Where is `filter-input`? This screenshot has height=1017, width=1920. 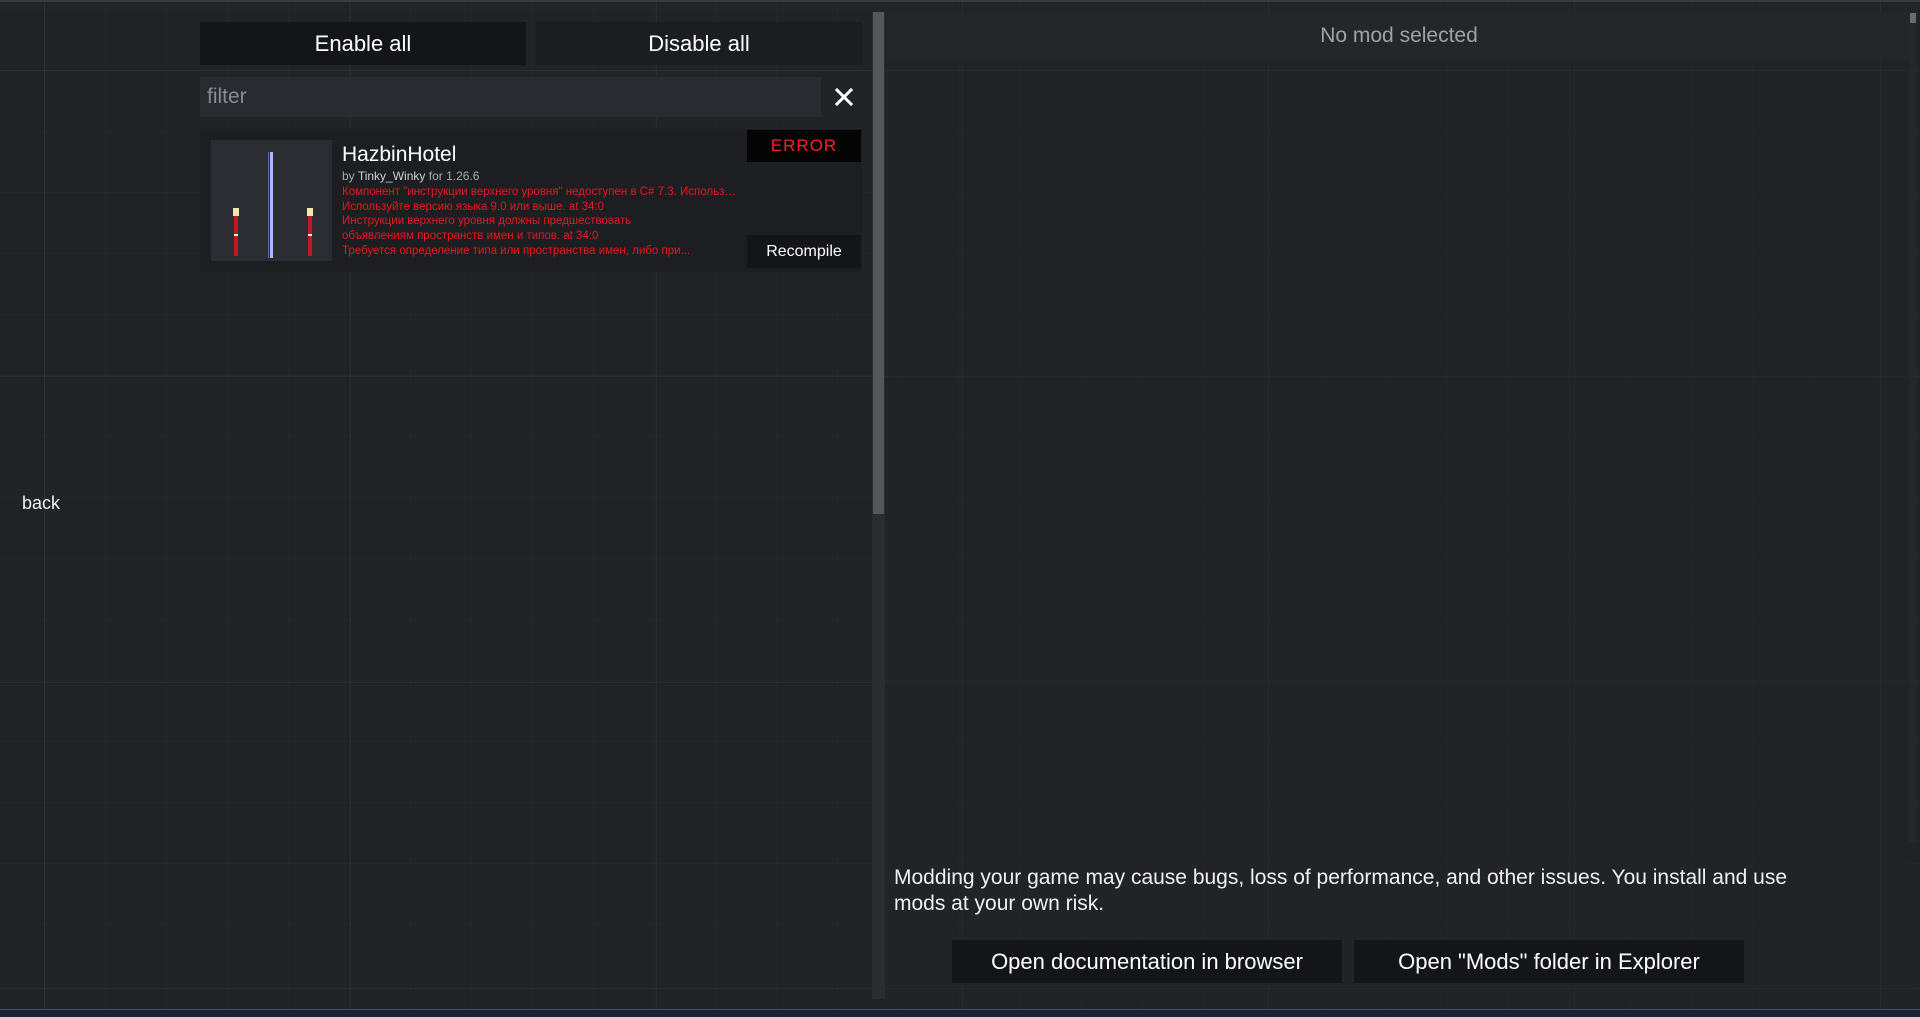 filter-input is located at coordinates (510, 97).